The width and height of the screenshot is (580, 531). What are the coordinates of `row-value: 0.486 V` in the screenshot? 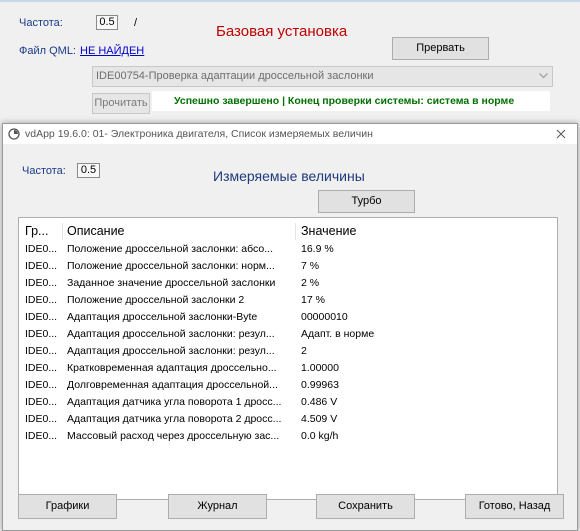 It's located at (319, 402).